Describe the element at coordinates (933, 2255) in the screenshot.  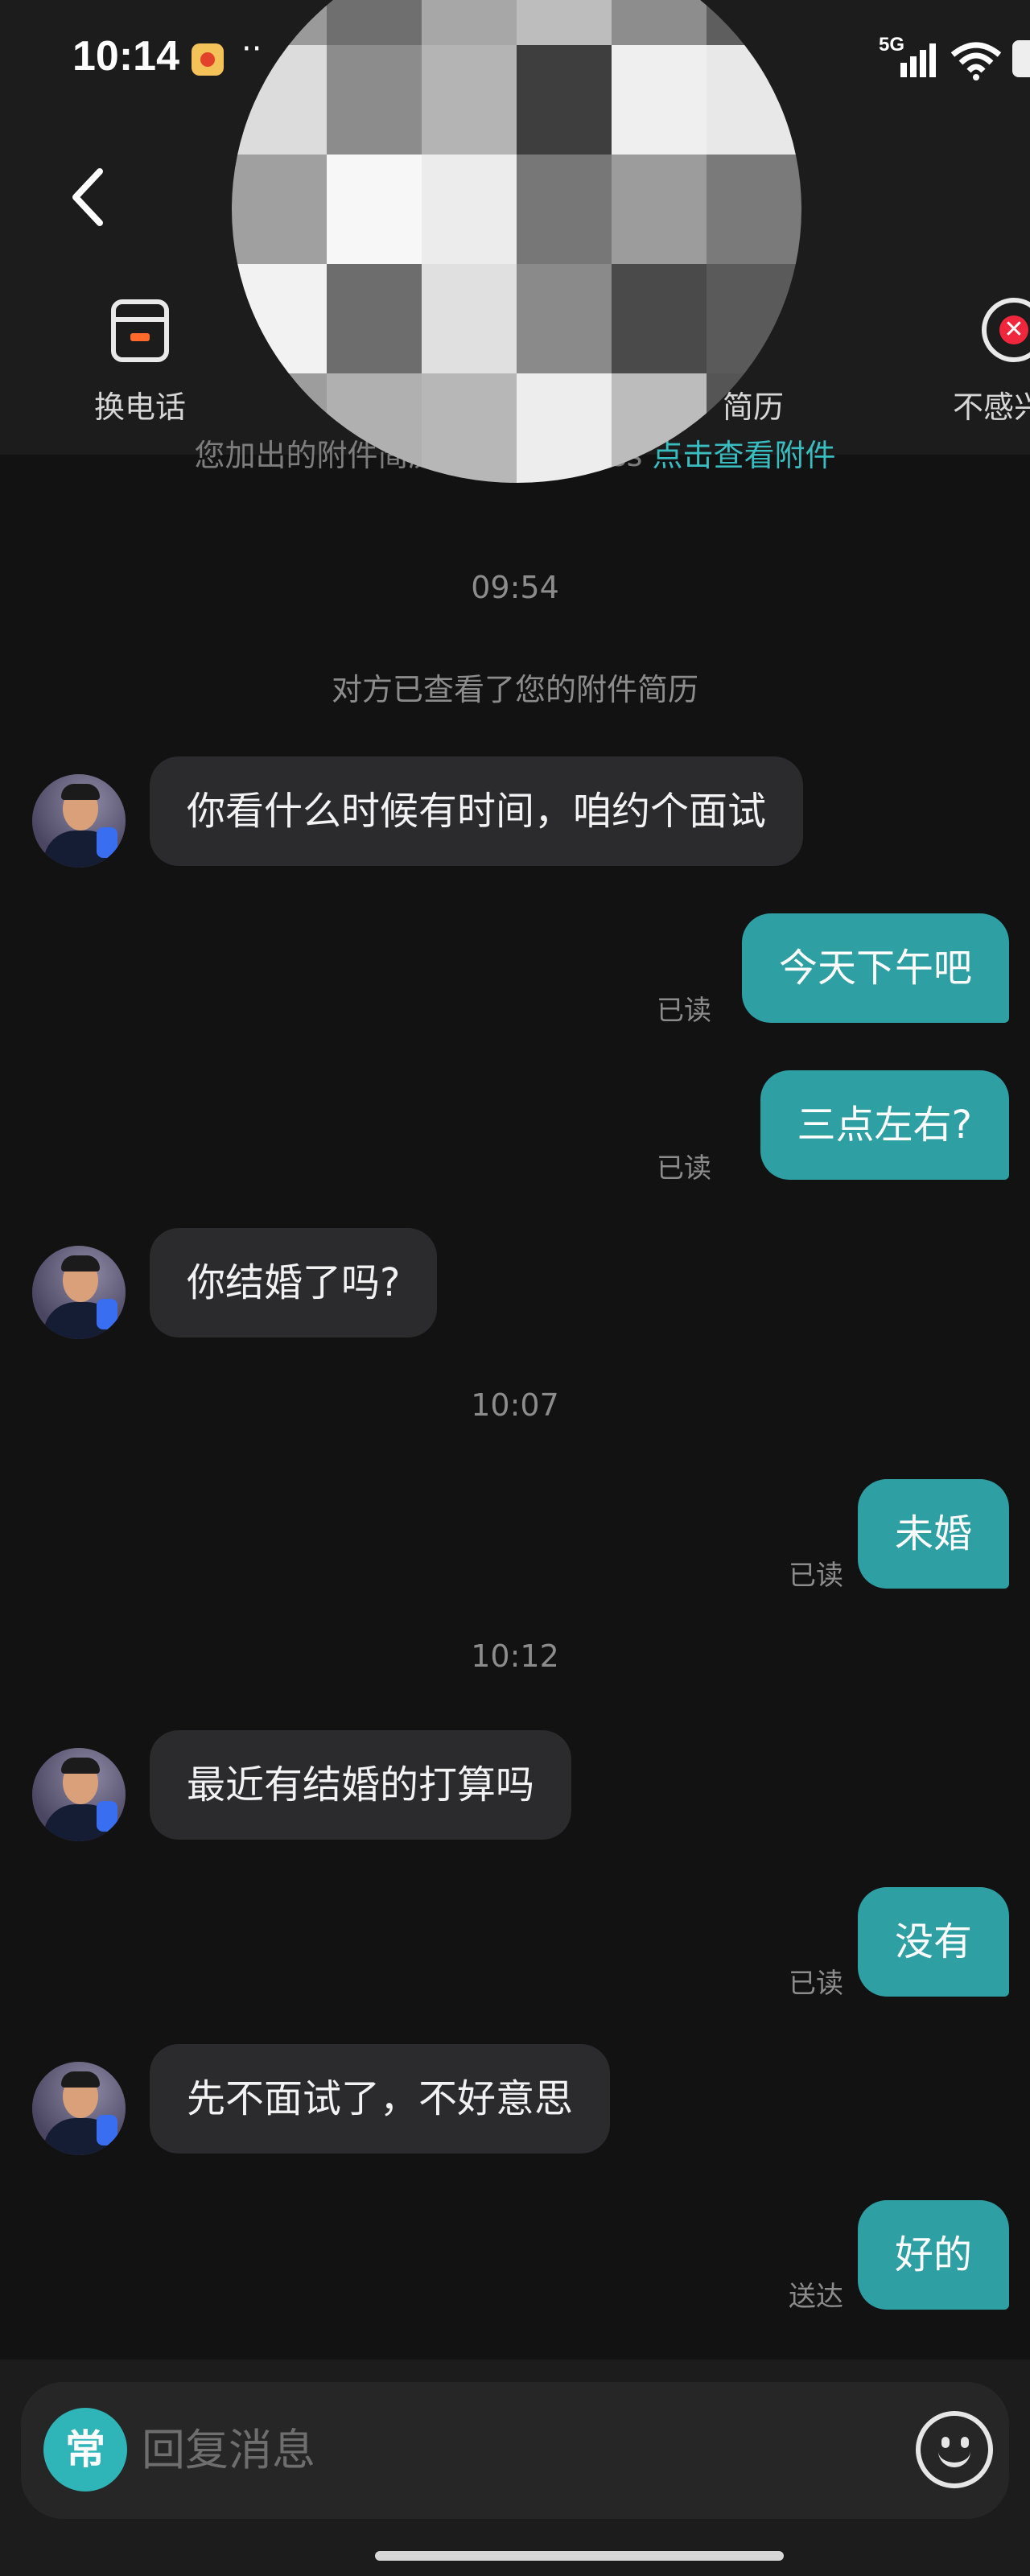
I see `outgoing-message: 好的` at that location.